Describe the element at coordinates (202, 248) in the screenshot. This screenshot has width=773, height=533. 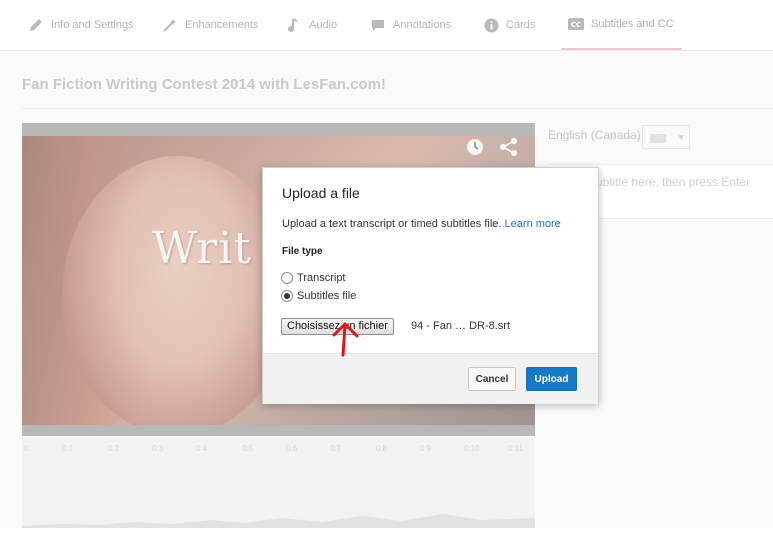
I see `video-overlay-text: Writ` at that location.